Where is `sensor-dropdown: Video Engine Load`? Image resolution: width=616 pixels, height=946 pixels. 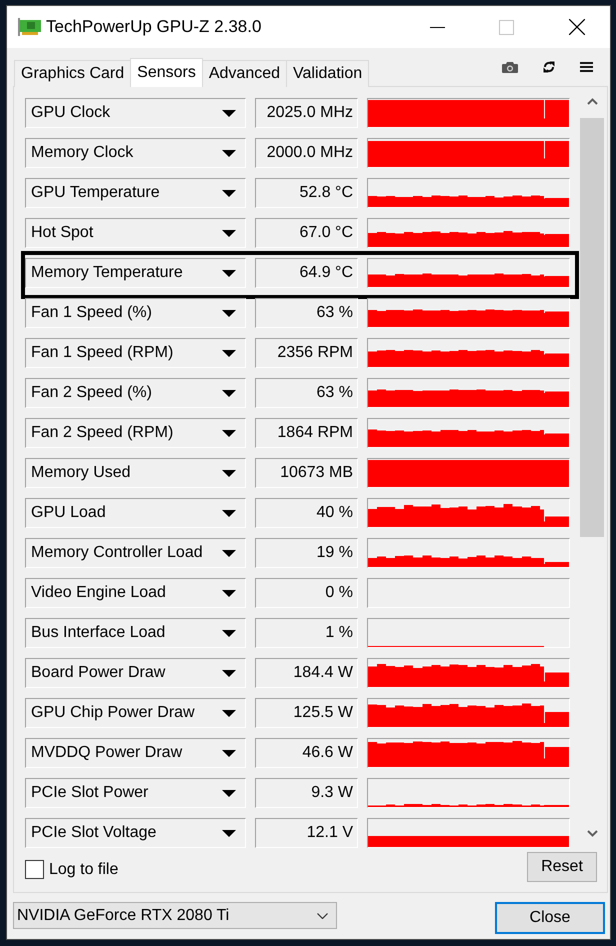
sensor-dropdown: Video Engine Load is located at coordinates (135, 593).